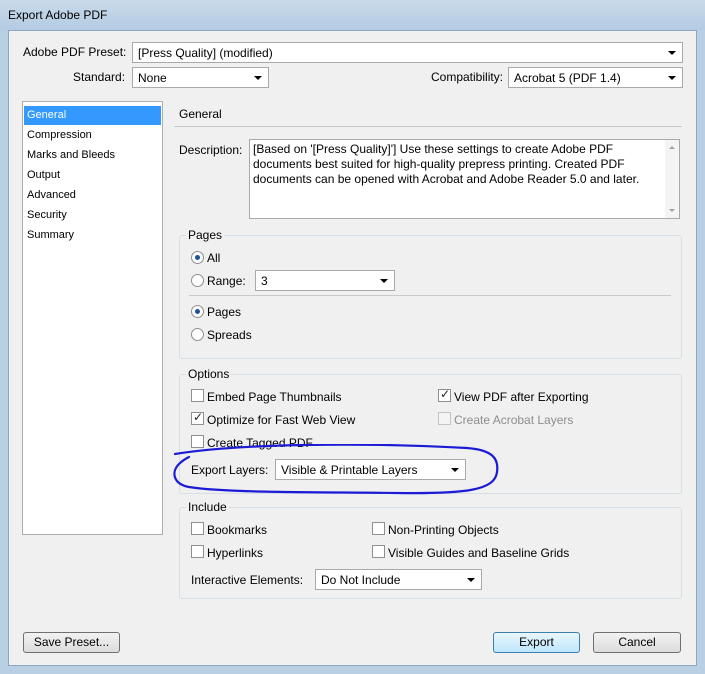  Describe the element at coordinates (197, 311) in the screenshot. I see `pages-radio` at that location.